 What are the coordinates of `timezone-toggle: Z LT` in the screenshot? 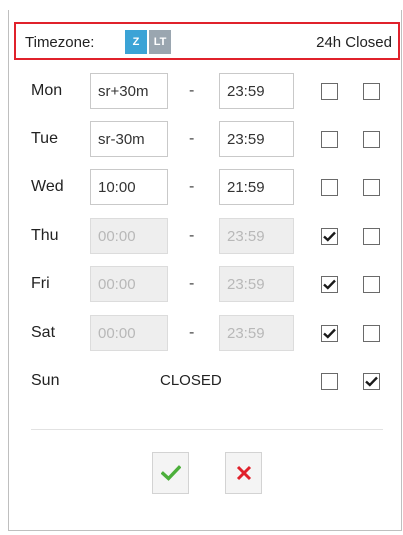 It's located at (148, 42).